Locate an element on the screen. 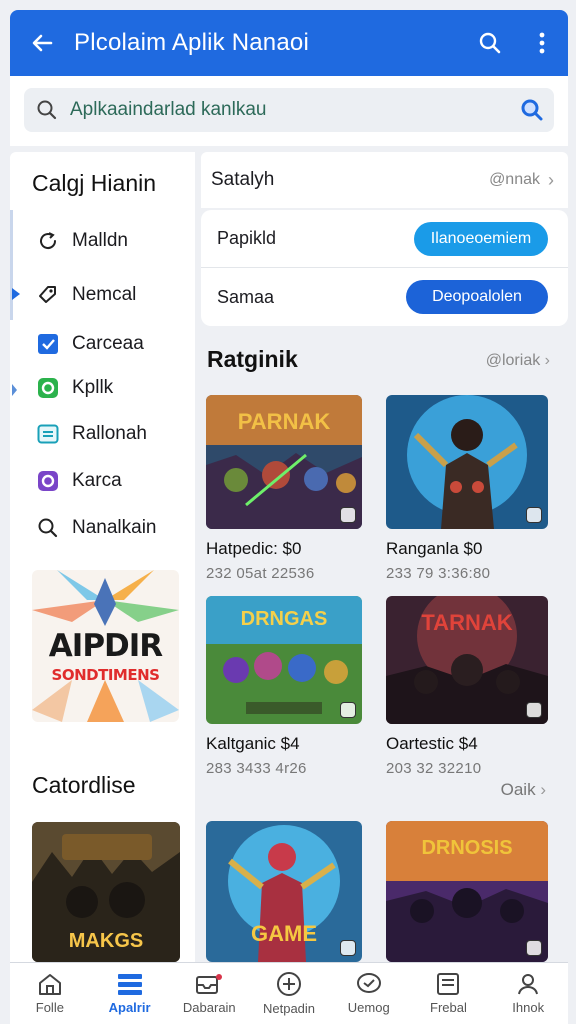 The height and width of the screenshot is (1024, 576). game-art-title: TARNAK is located at coordinates (467, 622).